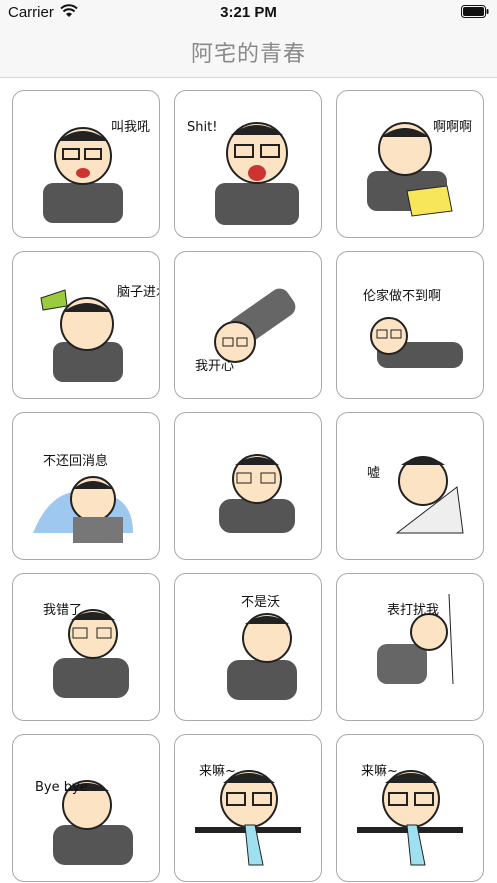 This screenshot has height=883, width=497. Describe the element at coordinates (61, 787) in the screenshot. I see `sticker-caption: Bye bye` at that location.